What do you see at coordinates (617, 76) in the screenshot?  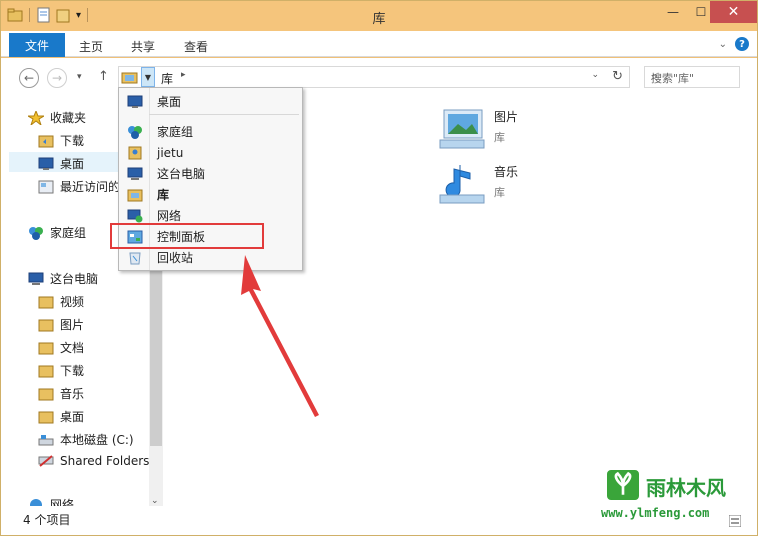 I see `refresh-icon: ↻` at bounding box center [617, 76].